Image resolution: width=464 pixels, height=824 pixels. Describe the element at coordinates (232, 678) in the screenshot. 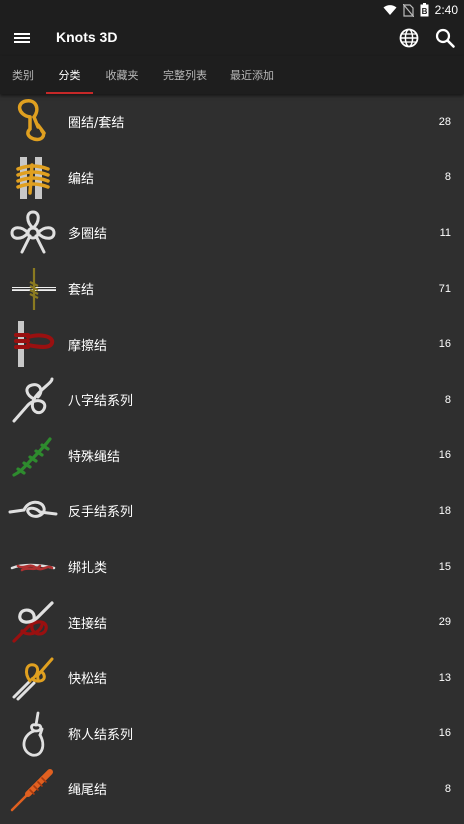

I see `list-item: 快松结 13` at that location.